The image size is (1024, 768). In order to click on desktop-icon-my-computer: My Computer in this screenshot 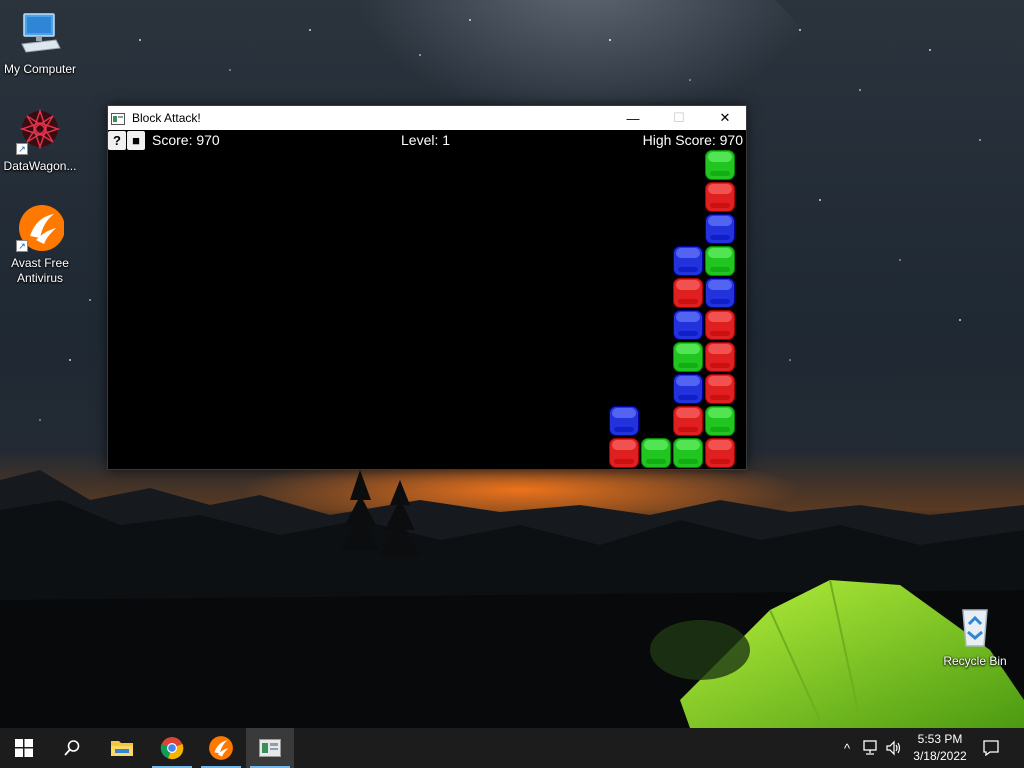, I will do `click(40, 43)`.